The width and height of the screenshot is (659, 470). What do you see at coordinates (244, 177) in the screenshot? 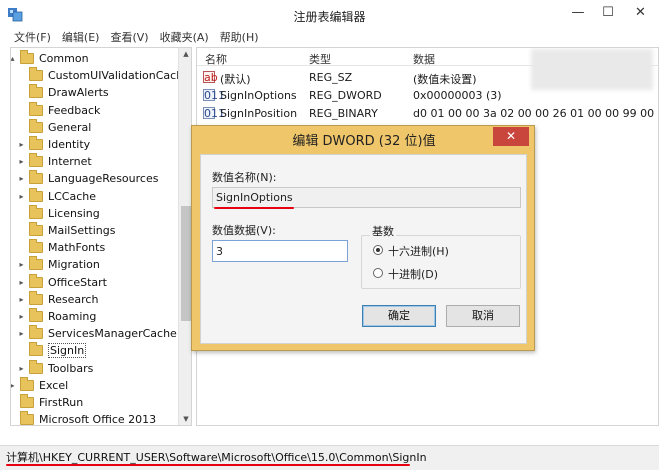
I see `value-name-label: 数值名称(N):` at bounding box center [244, 177].